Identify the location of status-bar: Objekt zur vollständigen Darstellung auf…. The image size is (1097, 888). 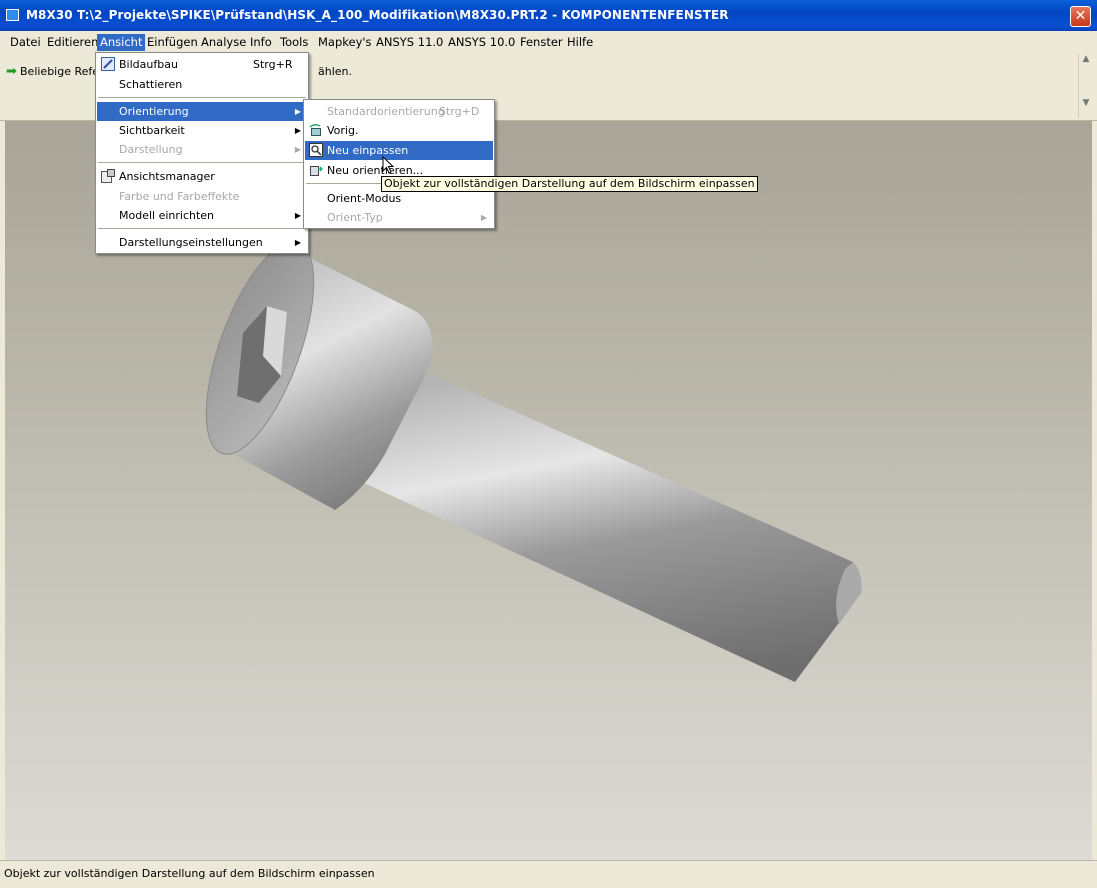
(548, 874).